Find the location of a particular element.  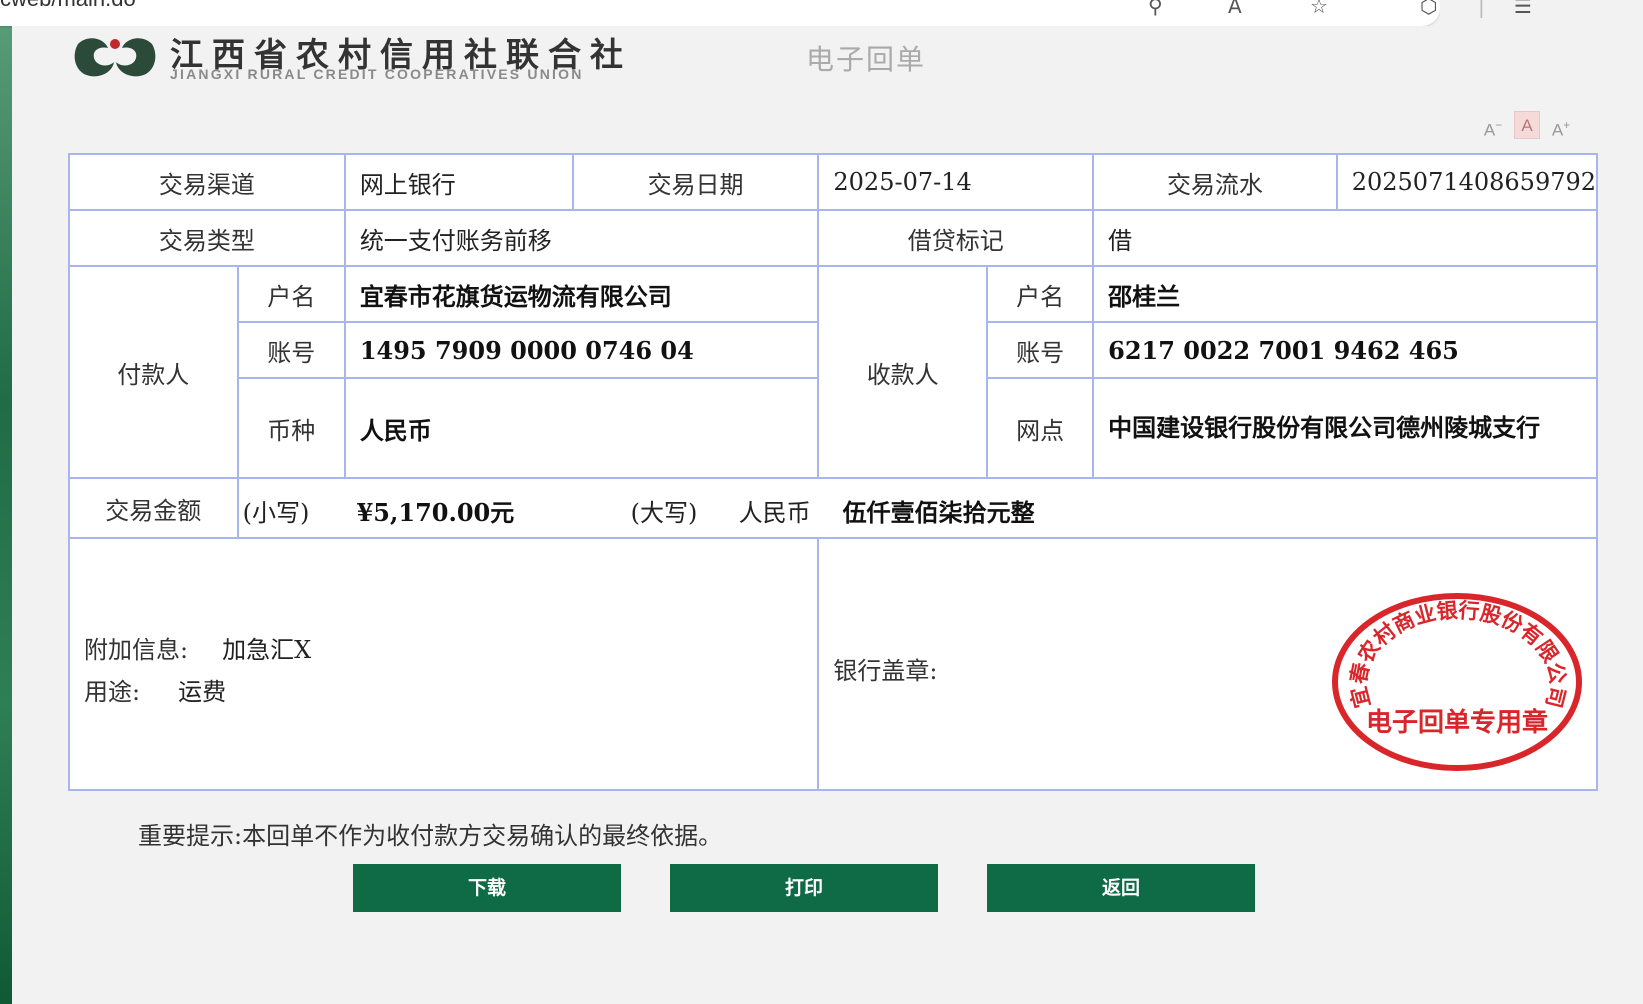

type-label: 交易类型 is located at coordinates (207, 238).